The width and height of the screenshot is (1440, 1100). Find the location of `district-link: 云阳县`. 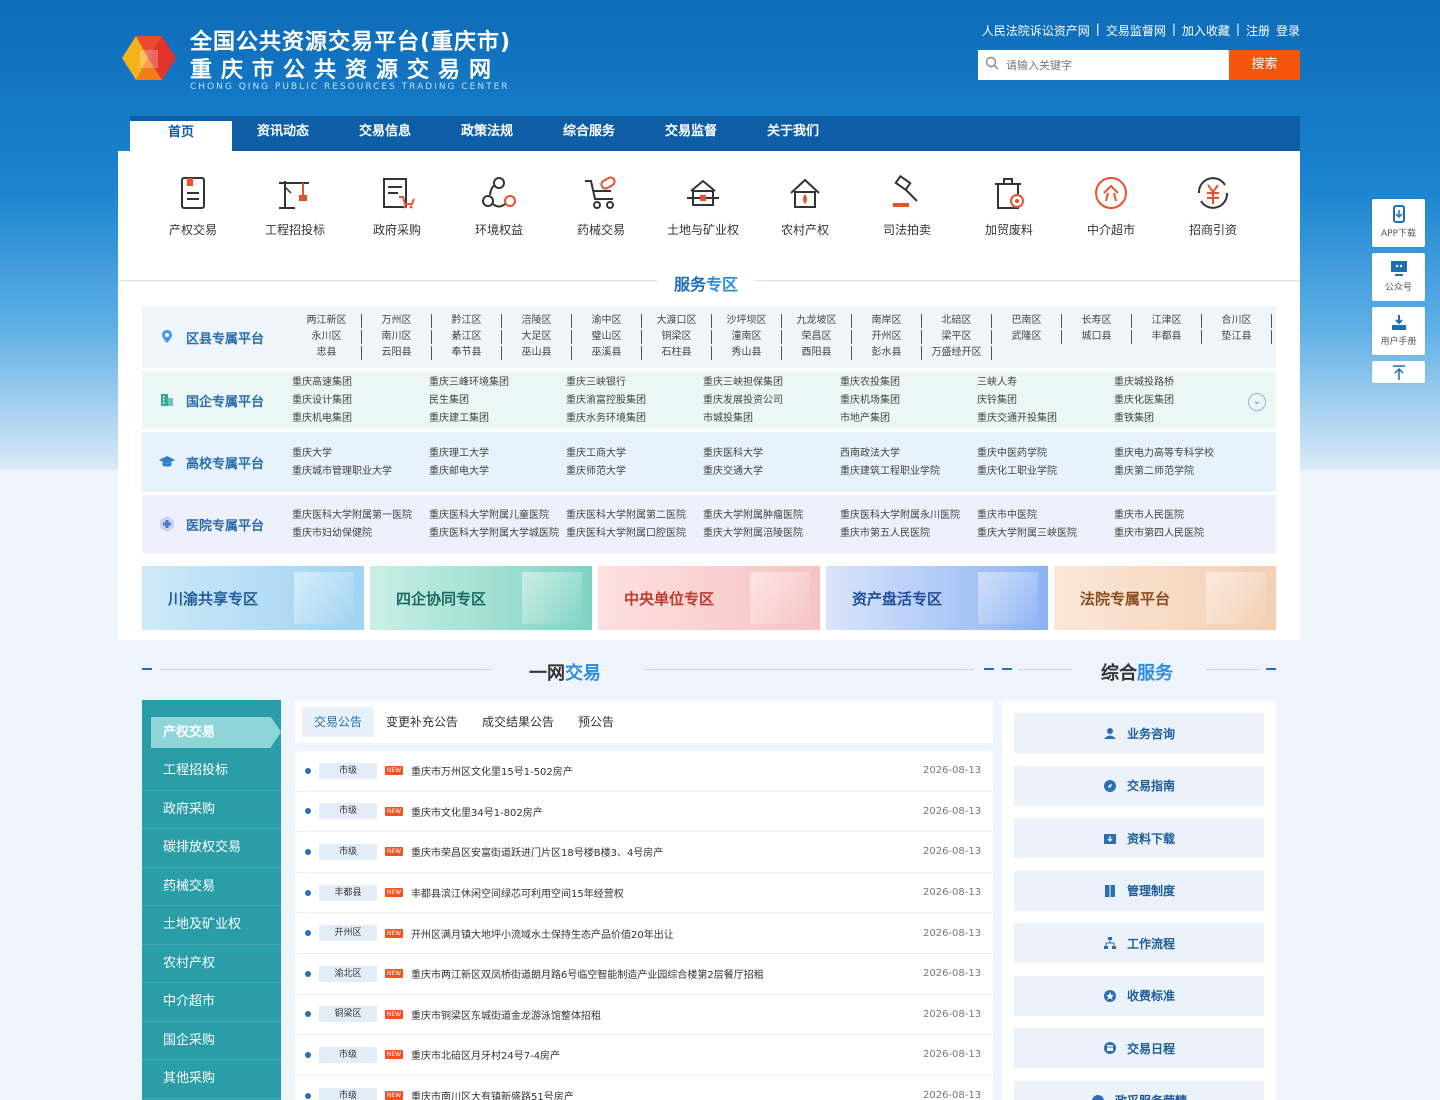

district-link: 云阳县 is located at coordinates (397, 353).